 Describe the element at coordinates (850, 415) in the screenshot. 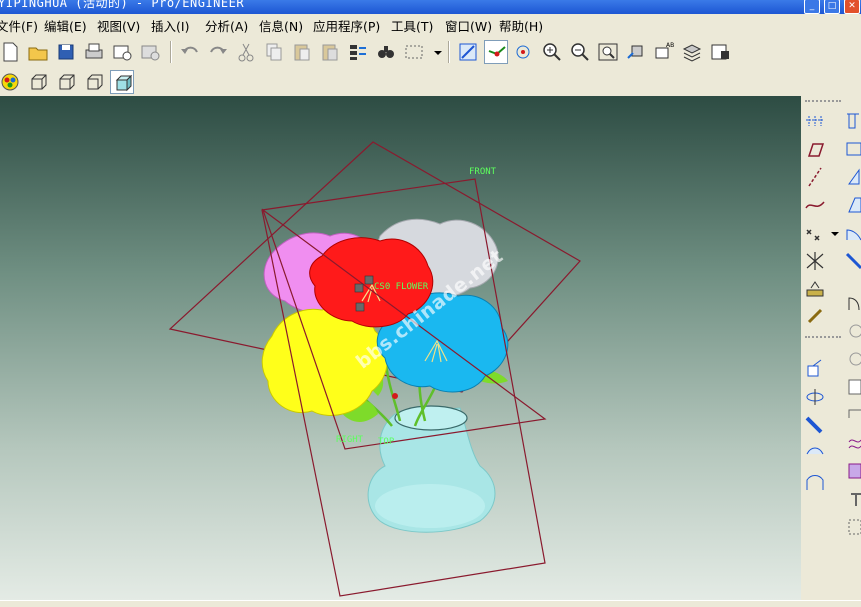

I see `trim-icon` at that location.